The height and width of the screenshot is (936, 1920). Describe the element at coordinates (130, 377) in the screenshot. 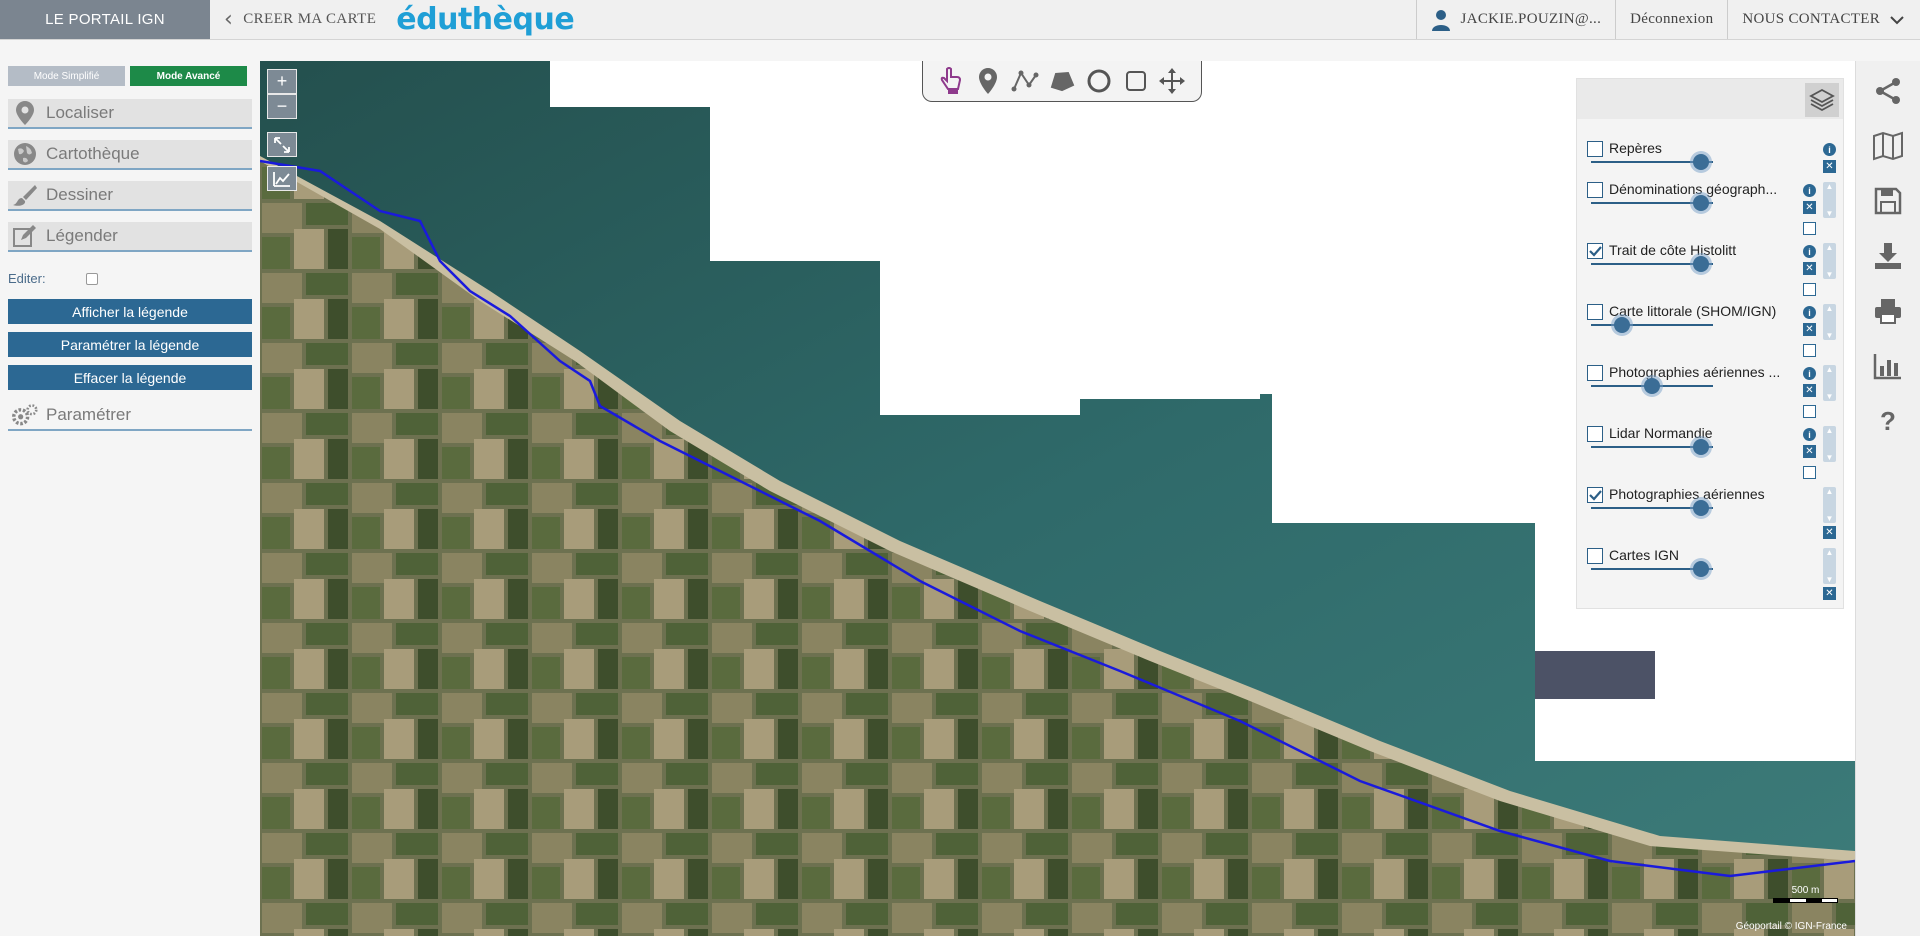

I see `clear-legend-button: Effacer la légende` at that location.